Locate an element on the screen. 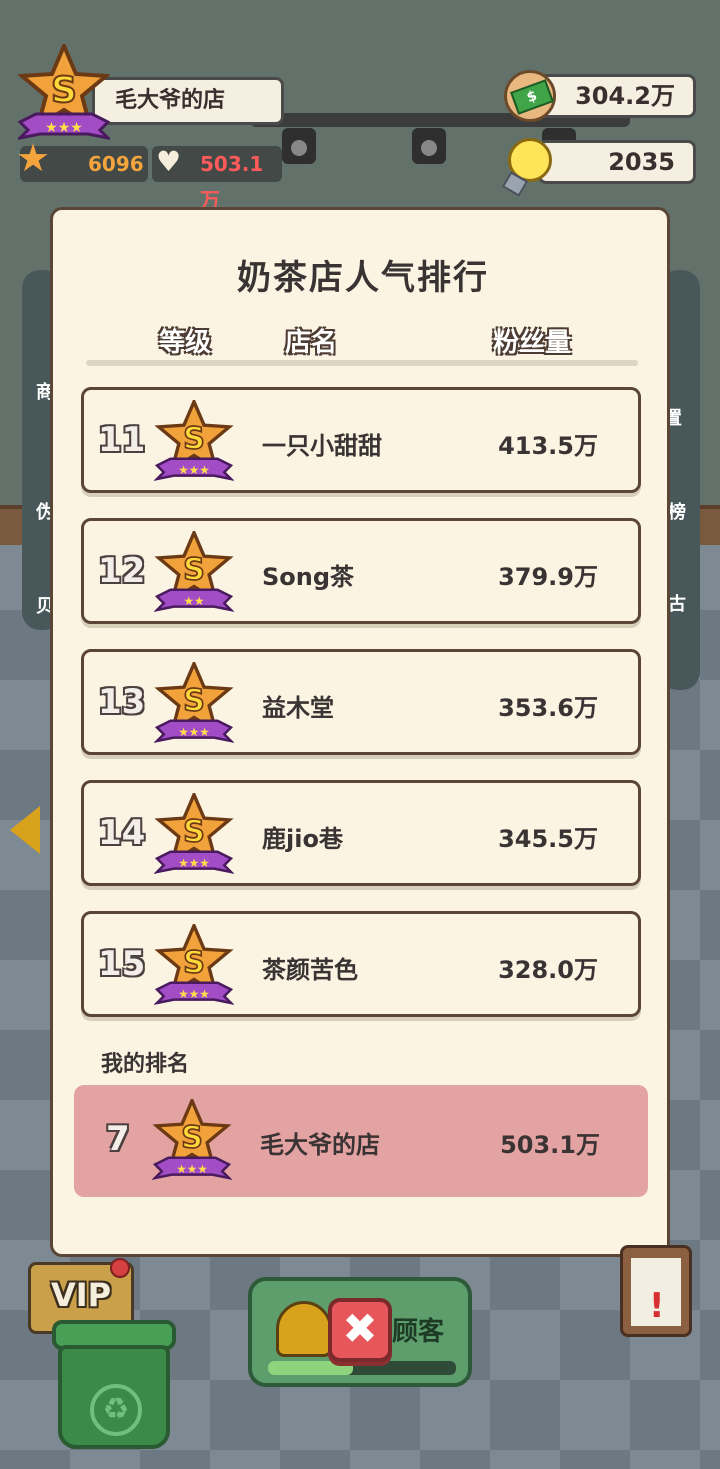 Image resolution: width=720 pixels, height=1469 pixels. my-ranking-row: 7 S ★★★ 毛大爷的店 503.1万 is located at coordinates (361, 1141).